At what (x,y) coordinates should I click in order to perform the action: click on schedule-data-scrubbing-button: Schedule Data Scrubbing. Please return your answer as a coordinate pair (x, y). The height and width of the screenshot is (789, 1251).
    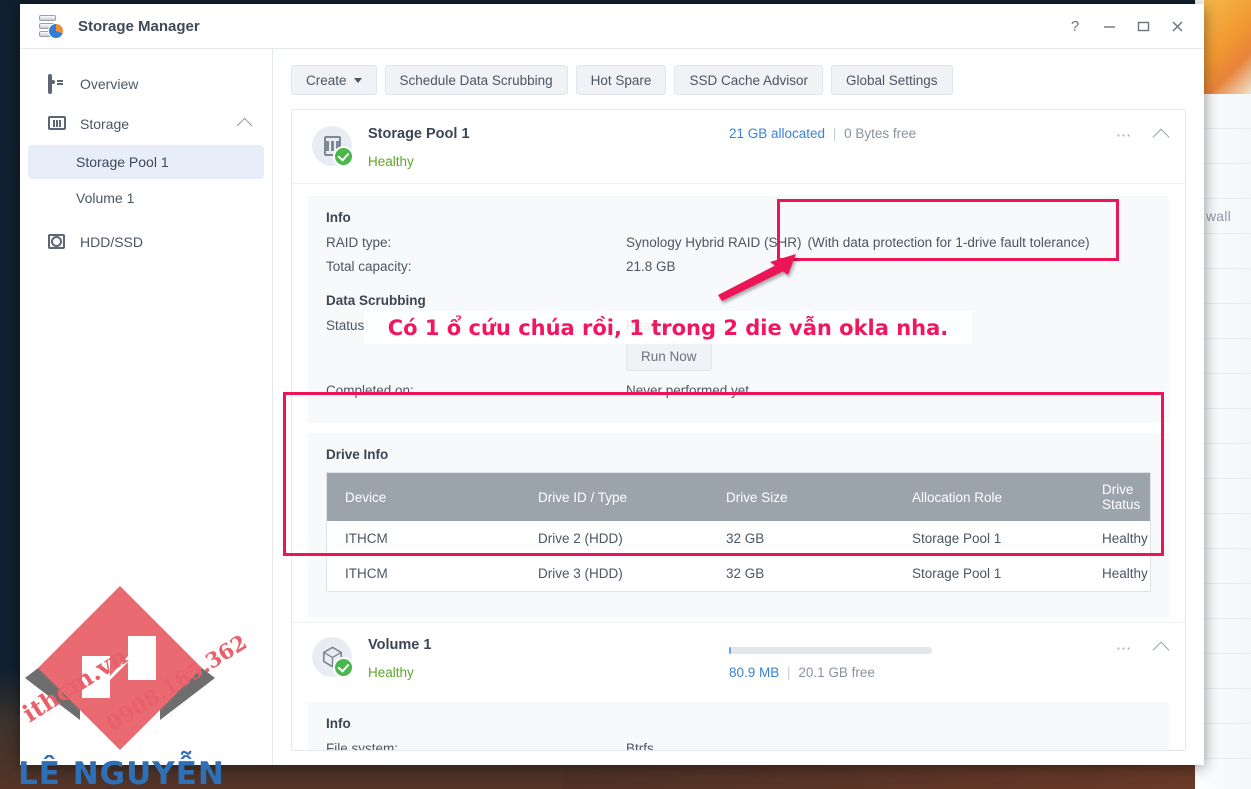
    Looking at the image, I should click on (476, 80).